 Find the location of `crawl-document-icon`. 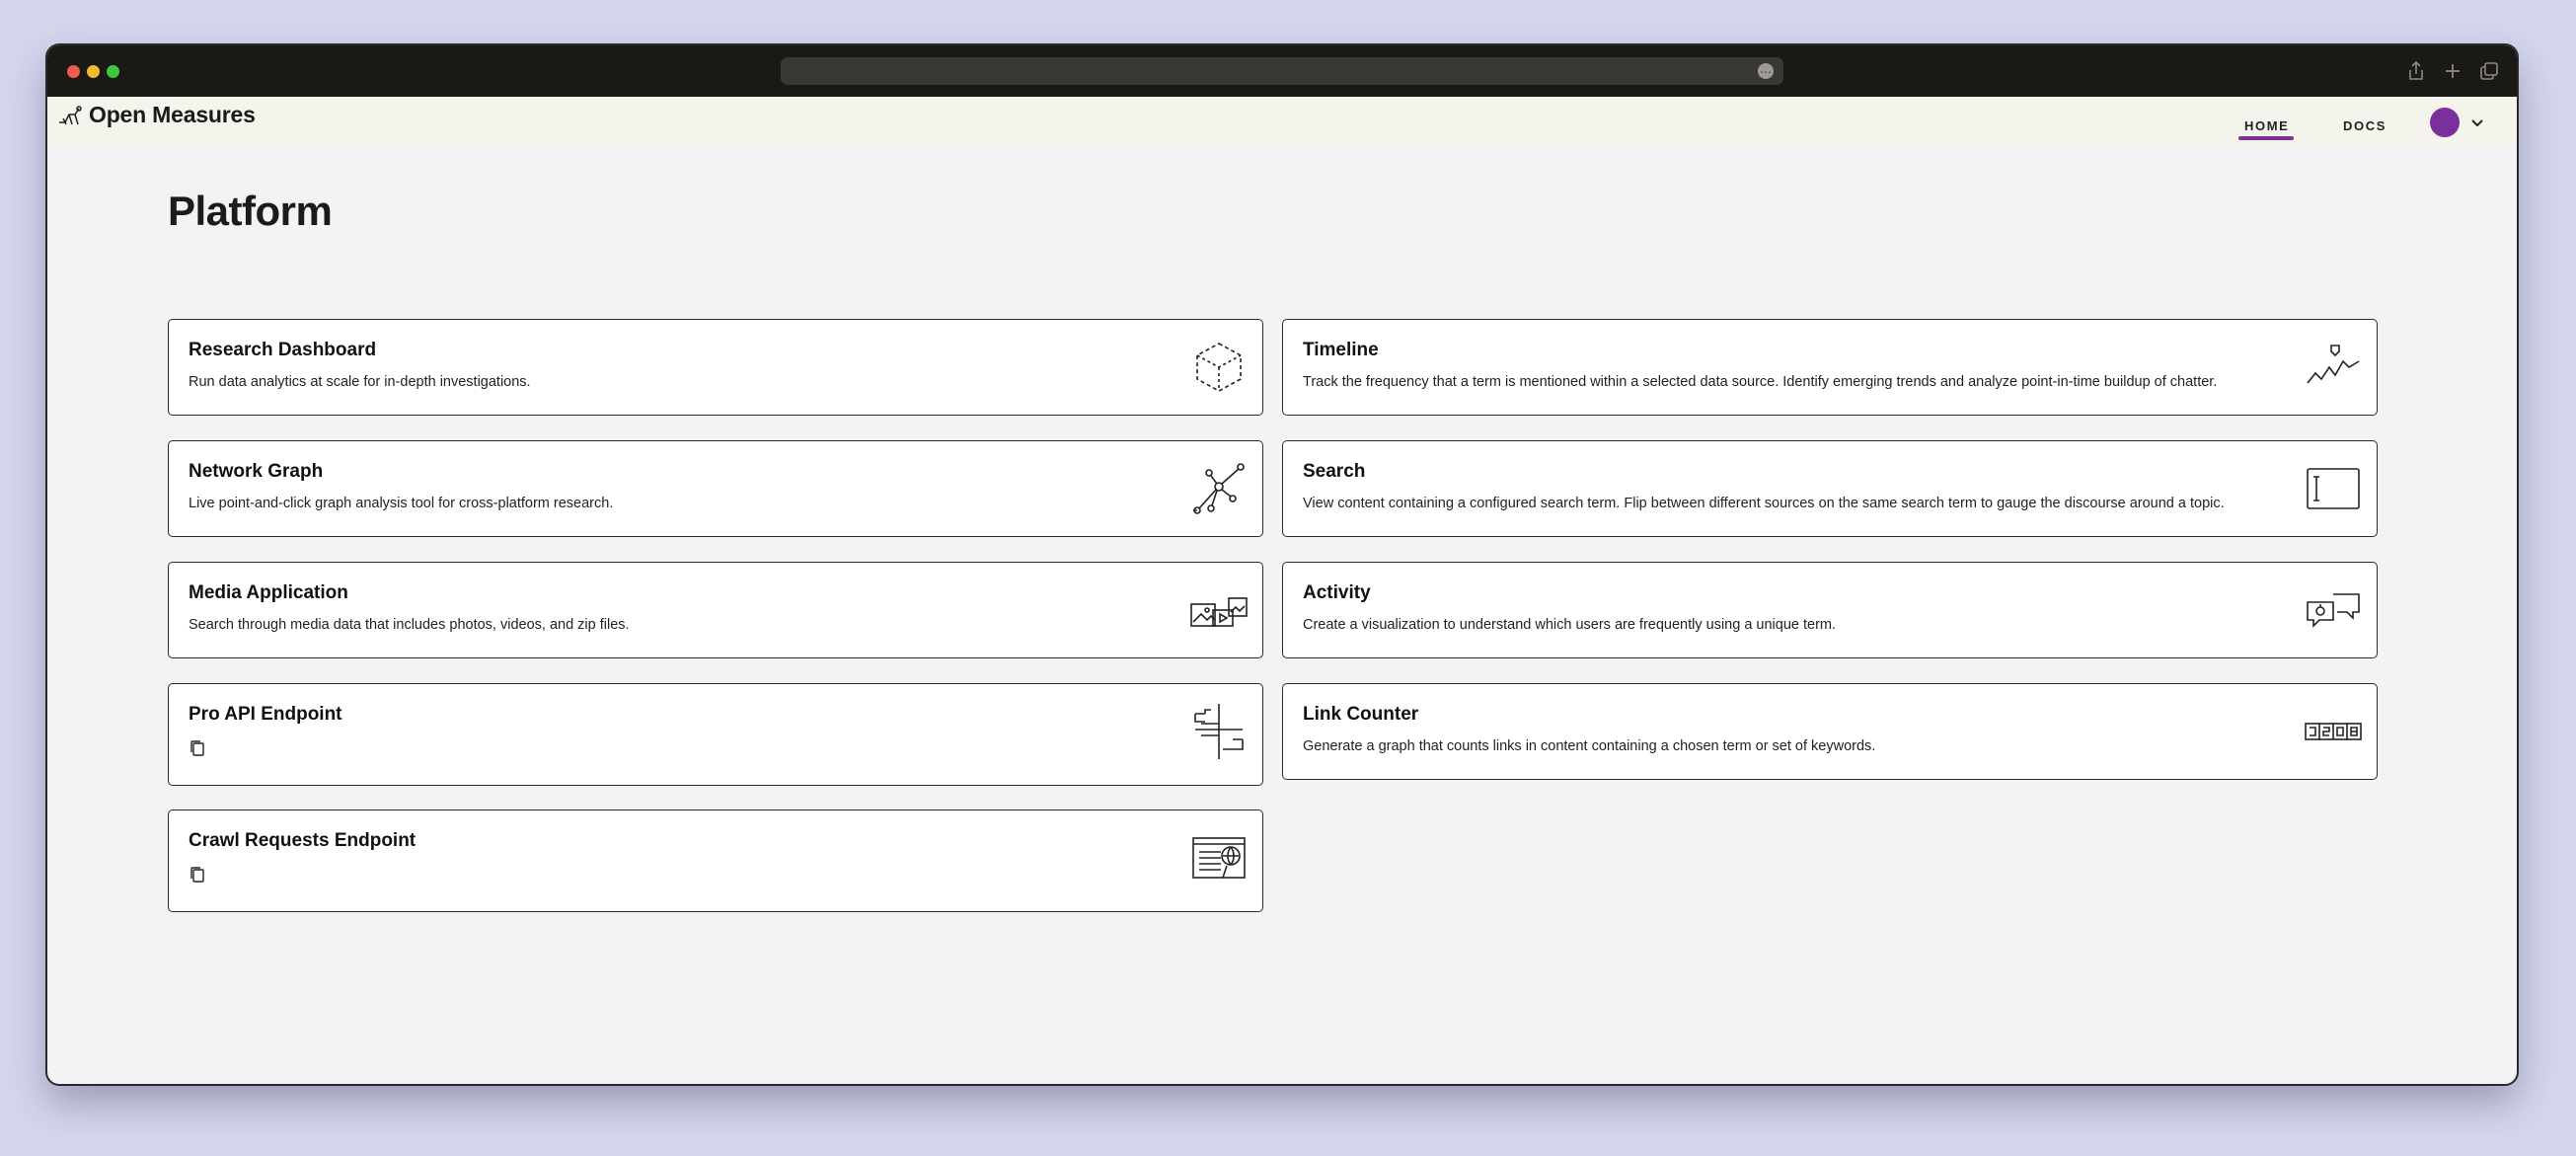

crawl-document-icon is located at coordinates (1219, 857).